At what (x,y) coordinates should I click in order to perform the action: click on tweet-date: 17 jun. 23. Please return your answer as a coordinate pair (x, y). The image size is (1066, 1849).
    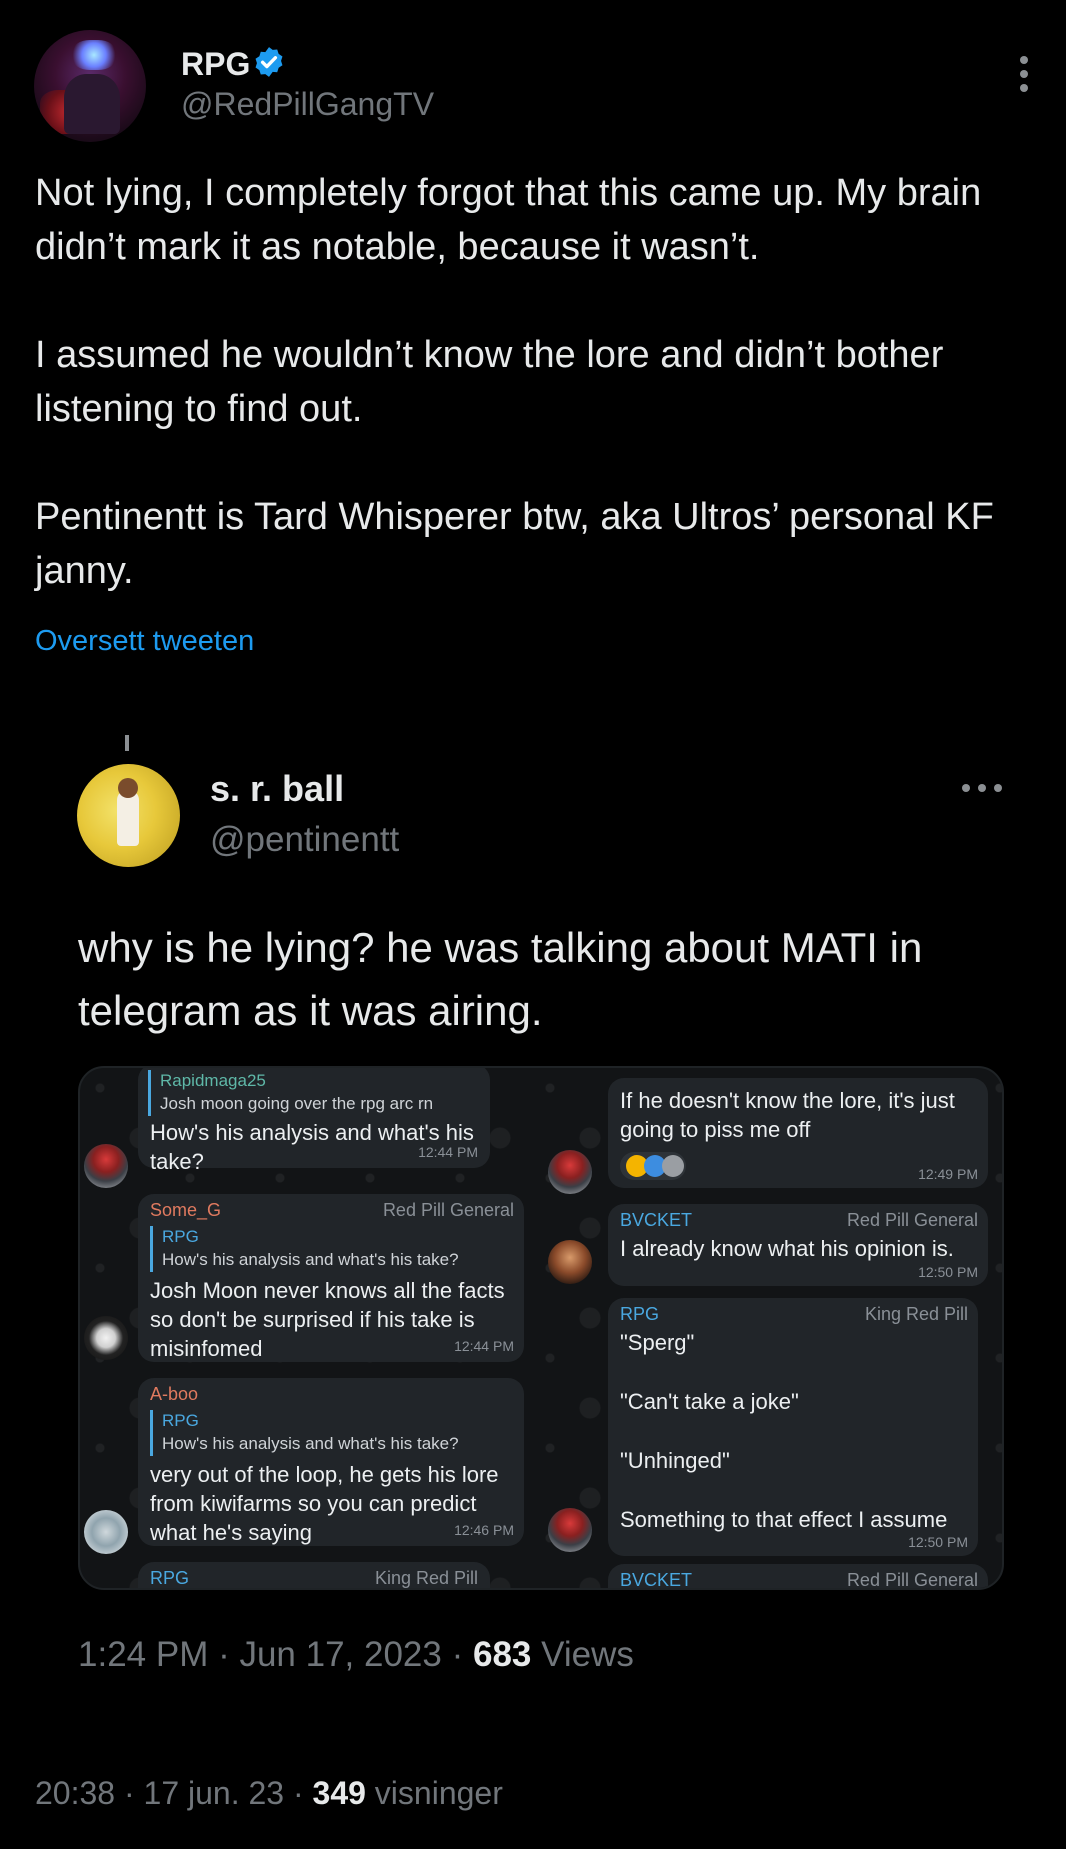
    Looking at the image, I should click on (214, 1793).